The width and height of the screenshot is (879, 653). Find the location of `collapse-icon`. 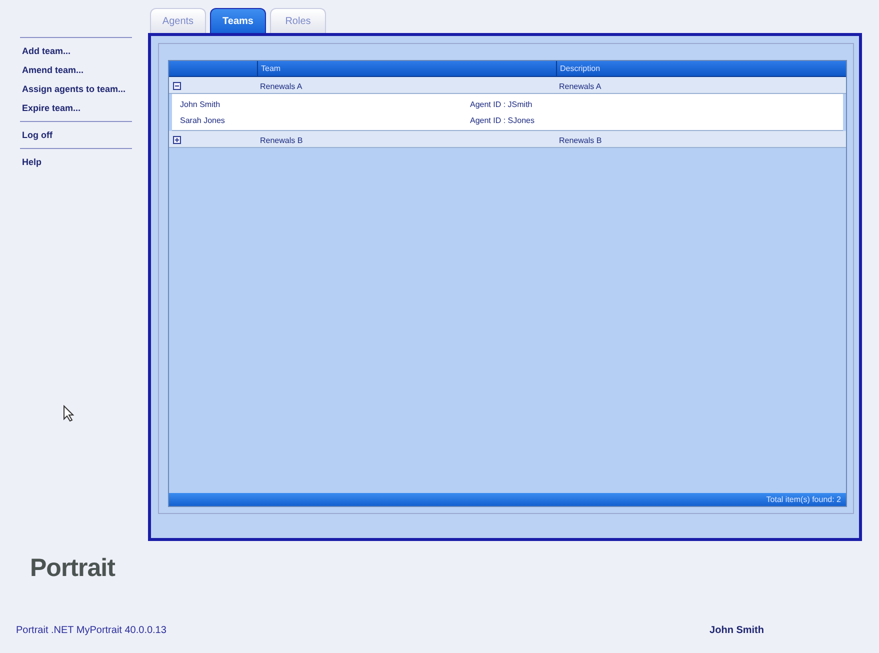

collapse-icon is located at coordinates (177, 86).